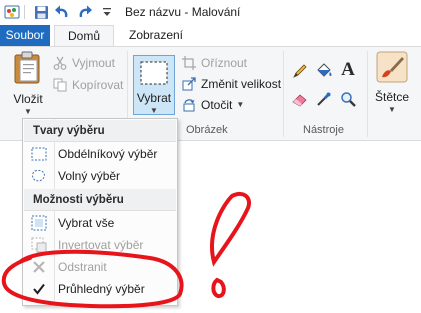 The image size is (421, 313). I want to click on select-label: Vybrat, so click(154, 98).